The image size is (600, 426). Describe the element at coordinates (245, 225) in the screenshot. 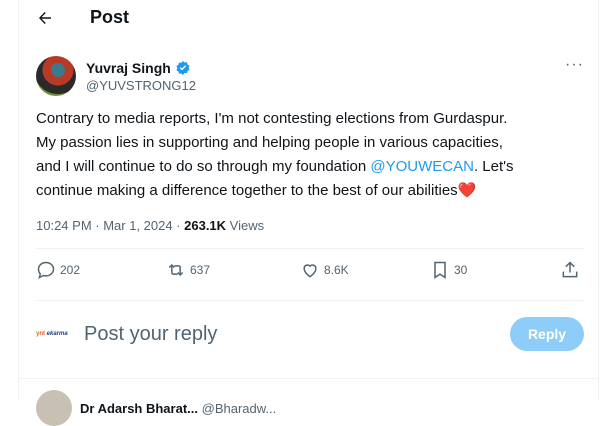

I see `views-label: Views` at that location.